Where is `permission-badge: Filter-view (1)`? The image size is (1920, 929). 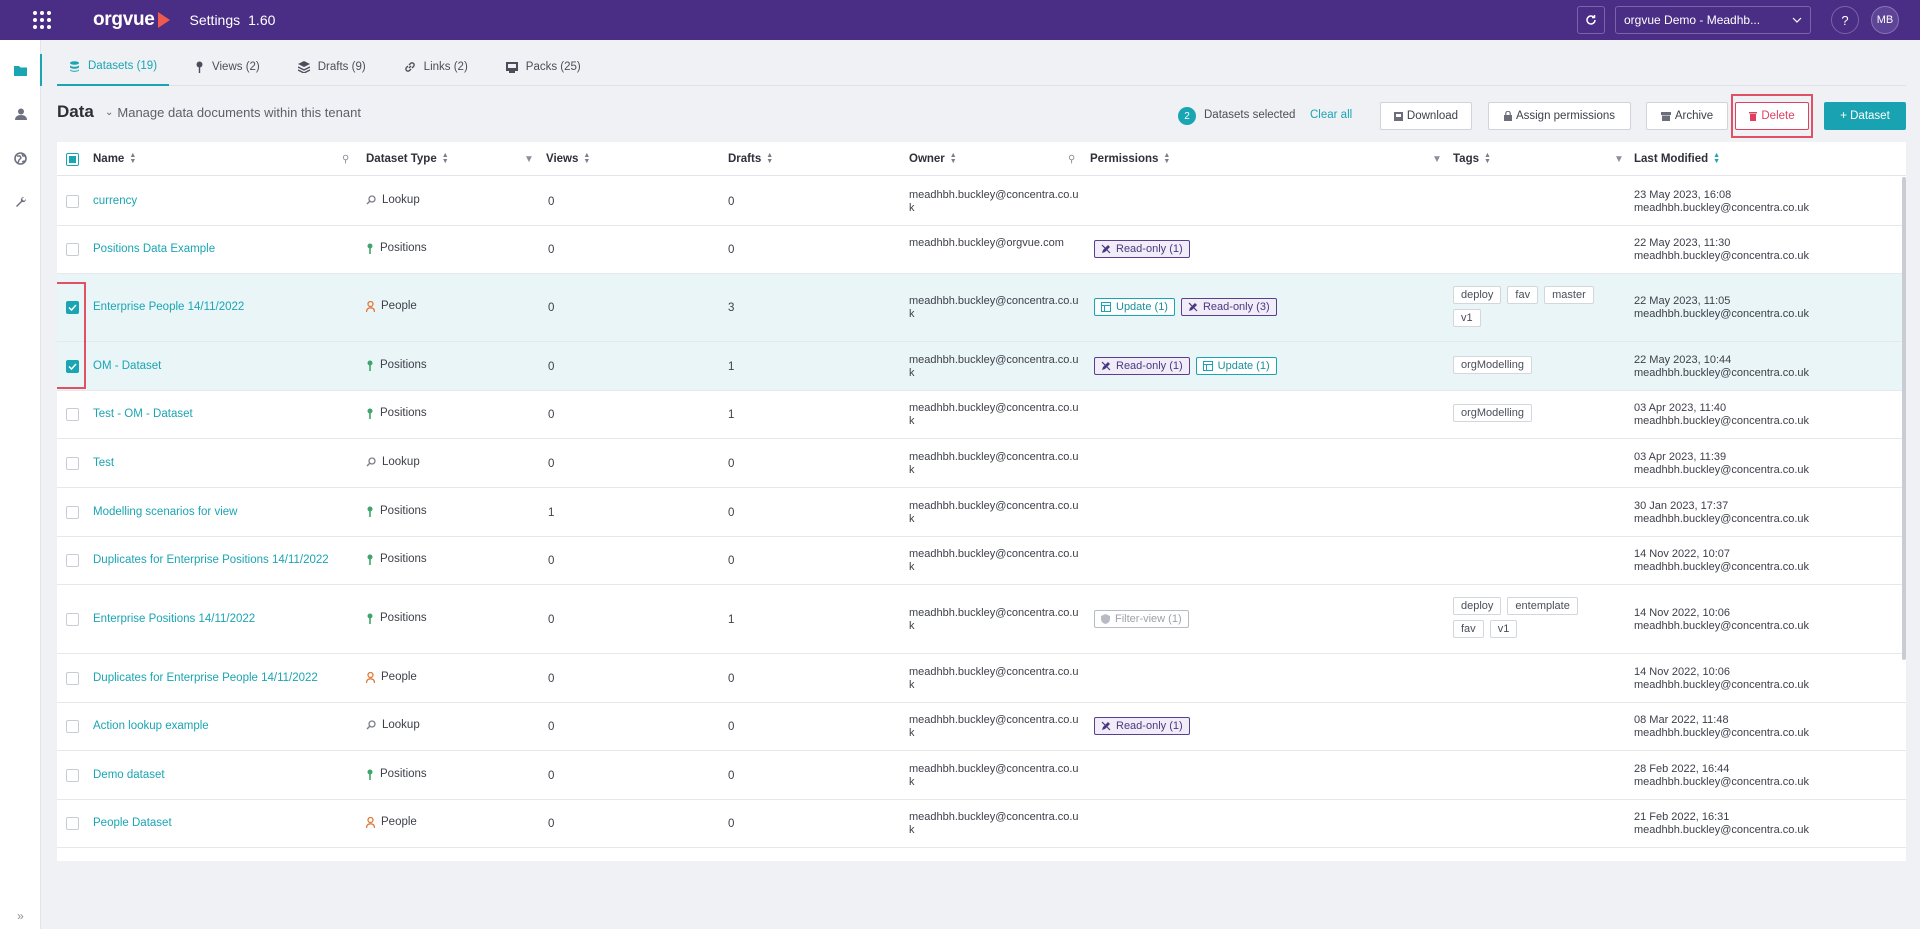
permission-badge: Filter-view (1) is located at coordinates (1141, 619).